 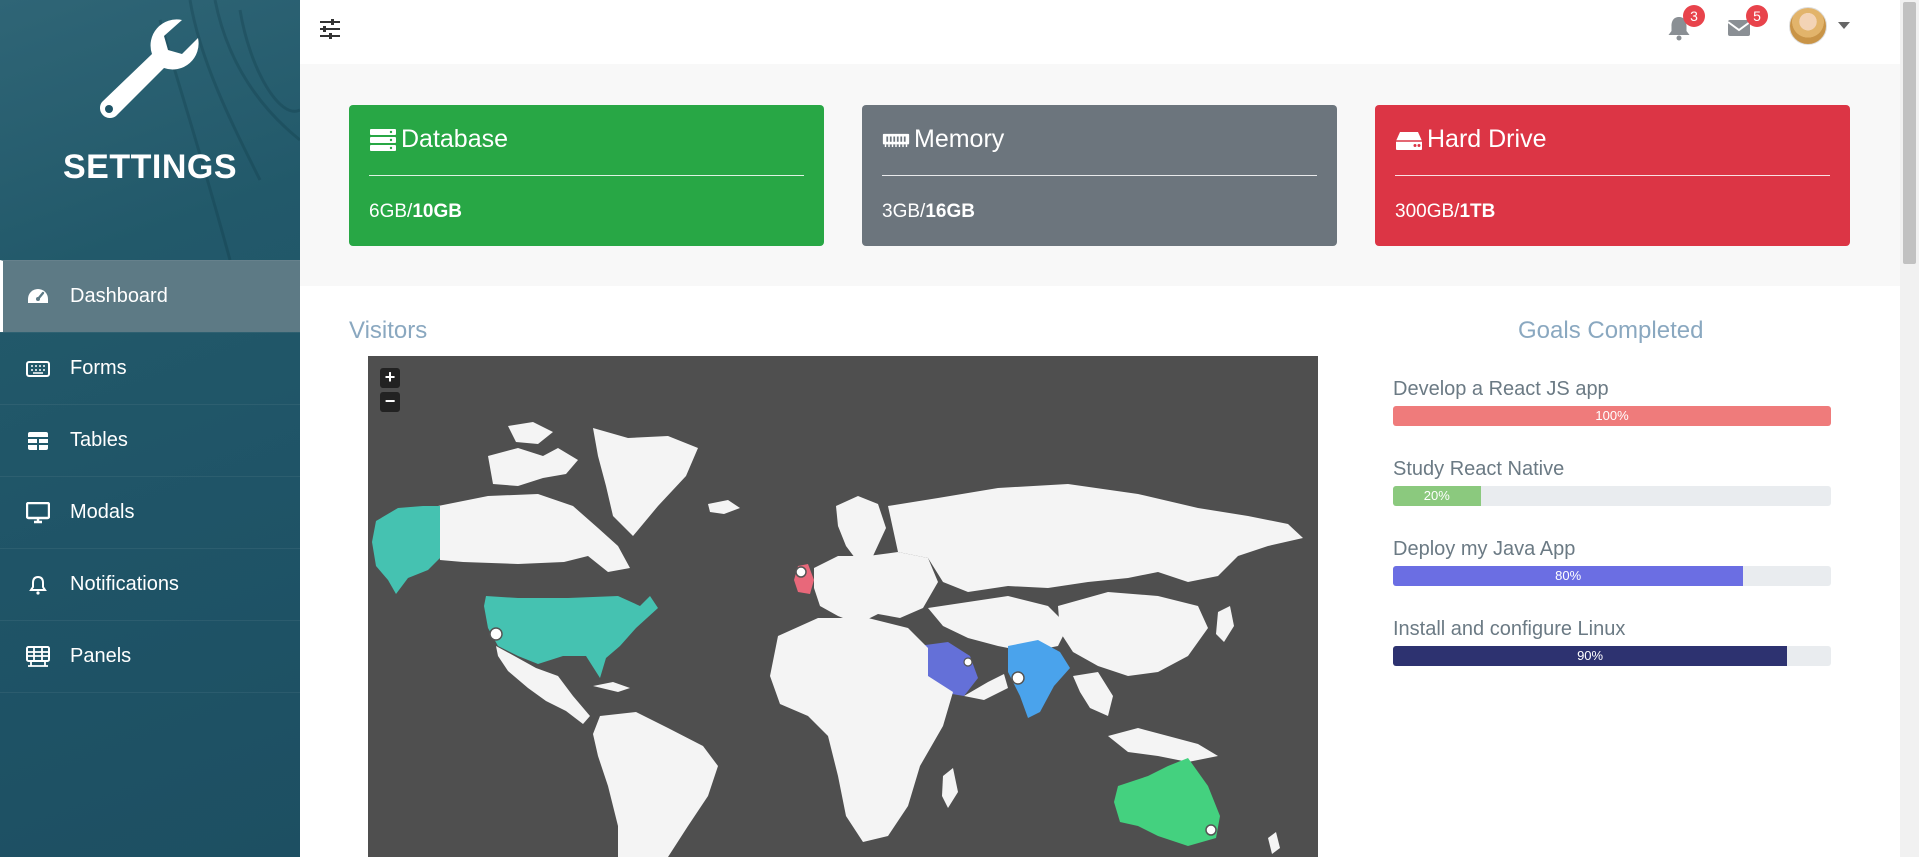 I want to click on card-title: Hard Drive, so click(x=1487, y=139).